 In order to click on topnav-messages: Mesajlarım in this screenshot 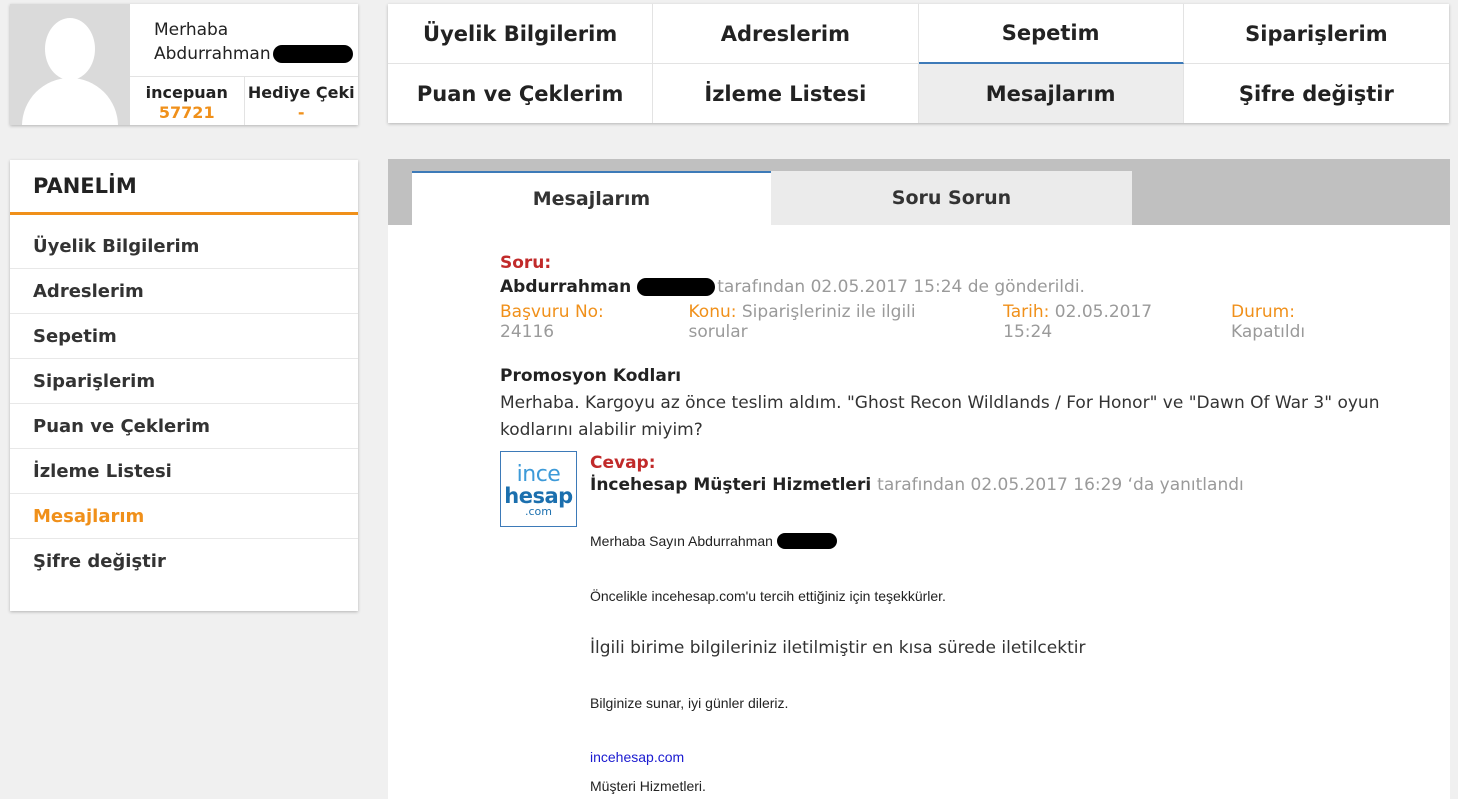, I will do `click(1051, 93)`.